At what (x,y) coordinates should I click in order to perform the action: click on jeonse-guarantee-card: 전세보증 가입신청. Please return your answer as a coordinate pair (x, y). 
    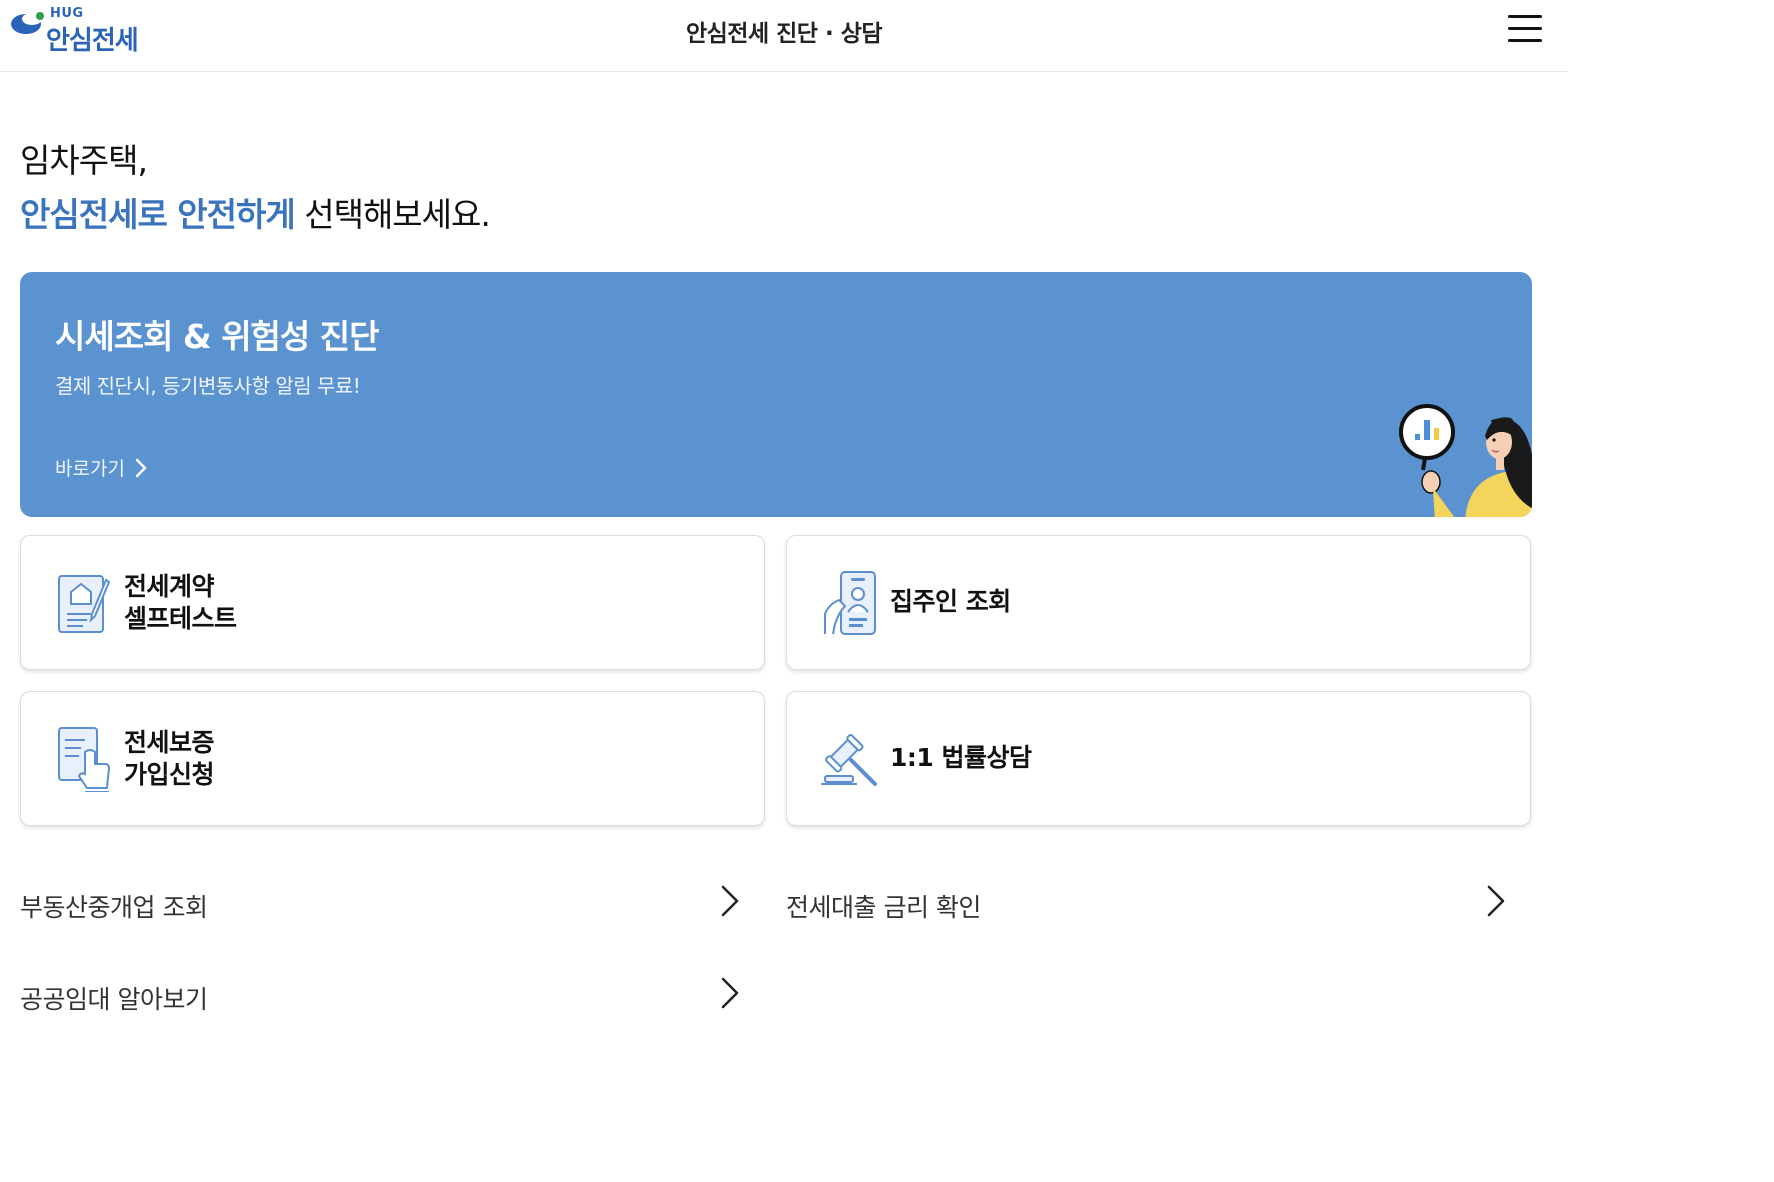
    Looking at the image, I should click on (392, 758).